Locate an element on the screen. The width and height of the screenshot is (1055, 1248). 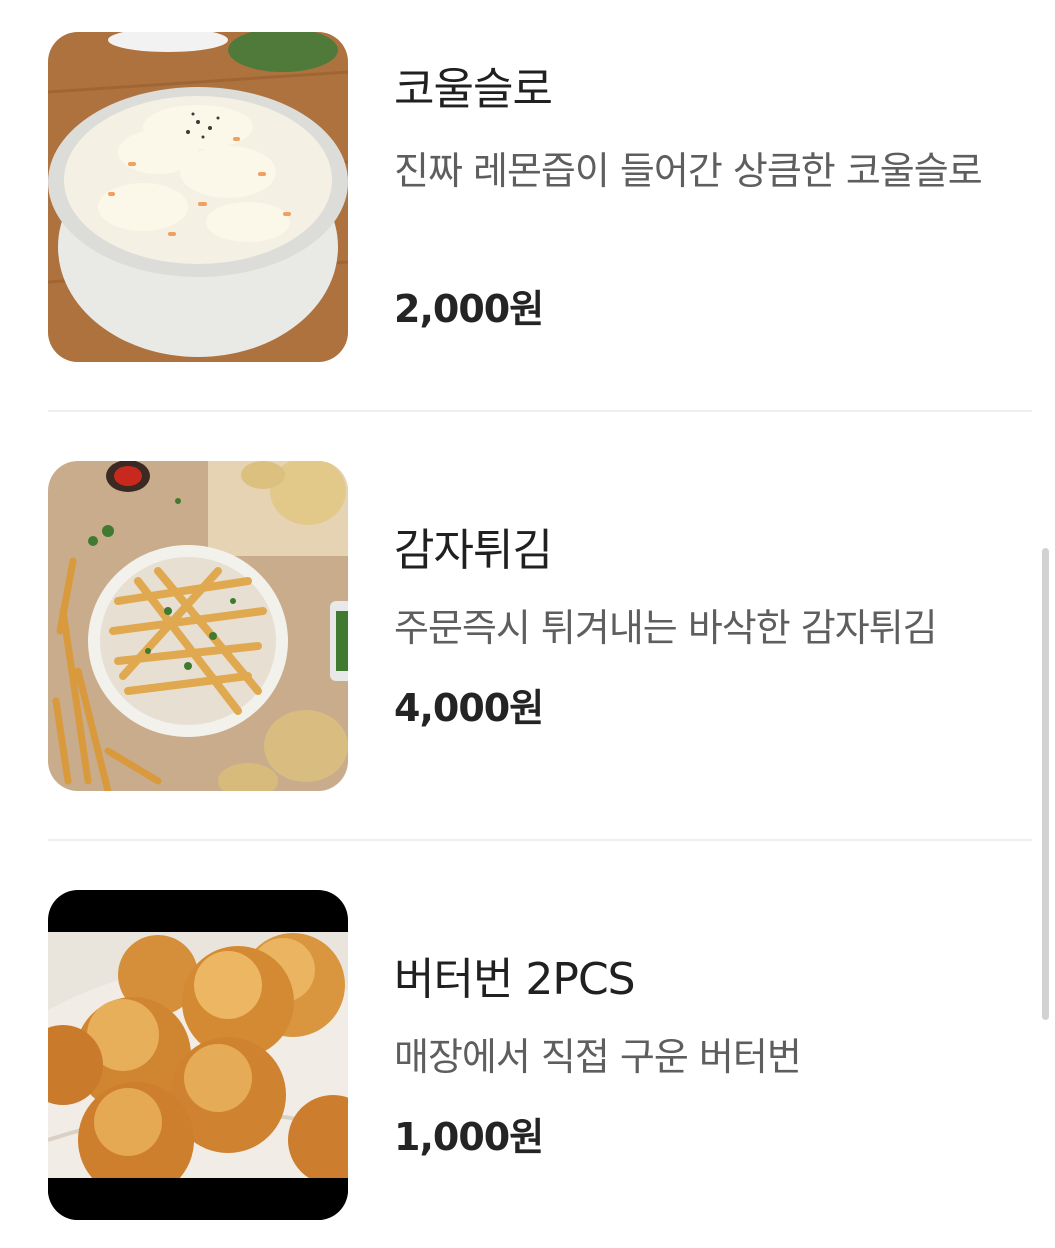
menu-item-name: 코울슬로 is located at coordinates (473, 89).